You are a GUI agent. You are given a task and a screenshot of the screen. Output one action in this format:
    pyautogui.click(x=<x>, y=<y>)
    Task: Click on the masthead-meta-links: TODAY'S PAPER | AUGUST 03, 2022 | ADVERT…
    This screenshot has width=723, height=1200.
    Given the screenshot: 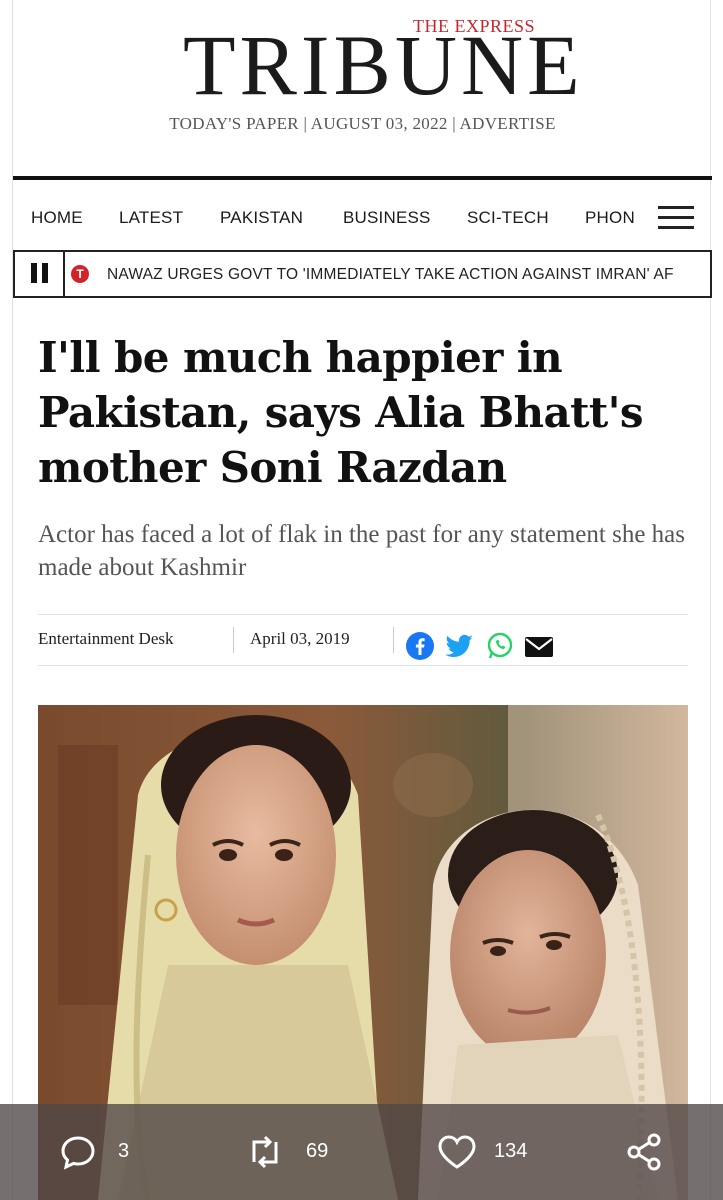 What is the action you would take?
    pyautogui.click(x=362, y=124)
    